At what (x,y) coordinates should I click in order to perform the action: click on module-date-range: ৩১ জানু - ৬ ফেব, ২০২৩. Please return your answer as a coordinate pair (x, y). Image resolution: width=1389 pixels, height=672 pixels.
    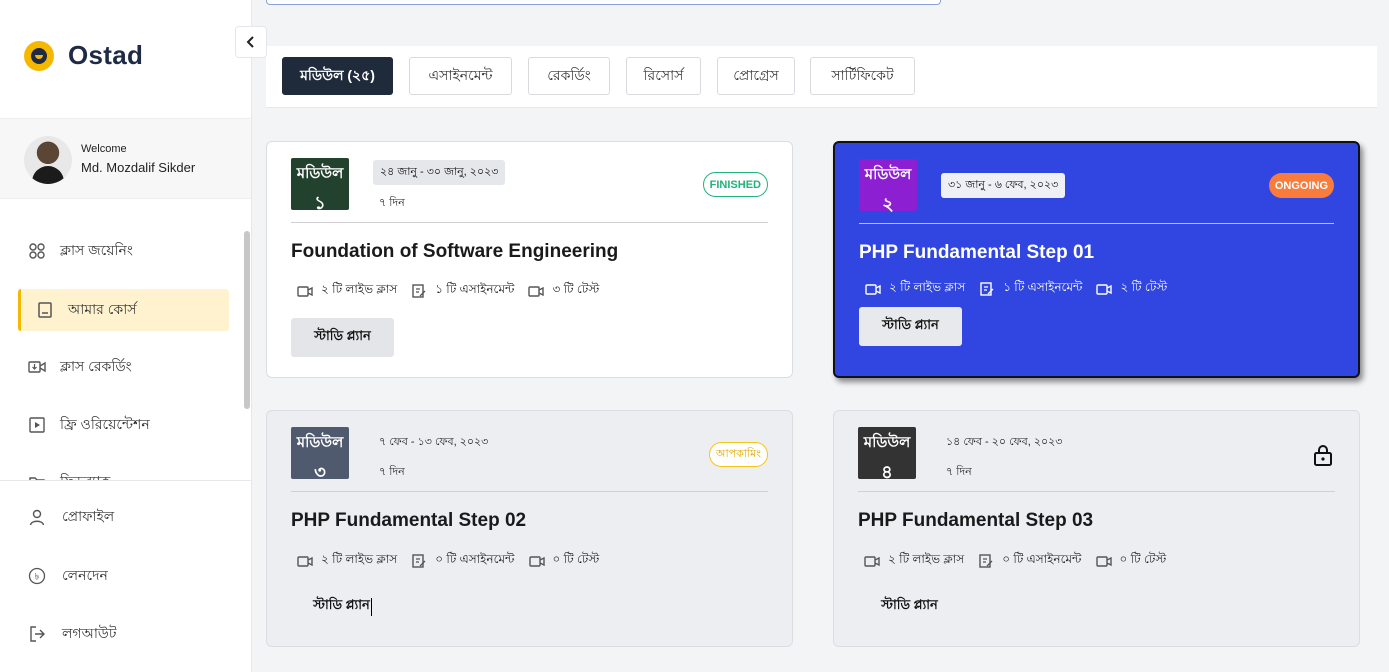
    Looking at the image, I should click on (1003, 185).